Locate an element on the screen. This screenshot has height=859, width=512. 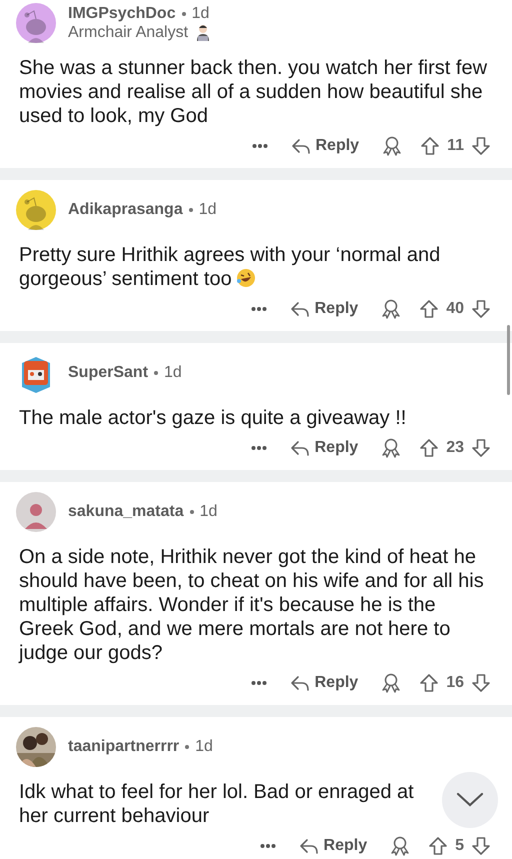
comment-text: Pretty sure Hrithik agrees with your ‘normal and gorgeous’ sentiment too is located at coordinates (230, 267).